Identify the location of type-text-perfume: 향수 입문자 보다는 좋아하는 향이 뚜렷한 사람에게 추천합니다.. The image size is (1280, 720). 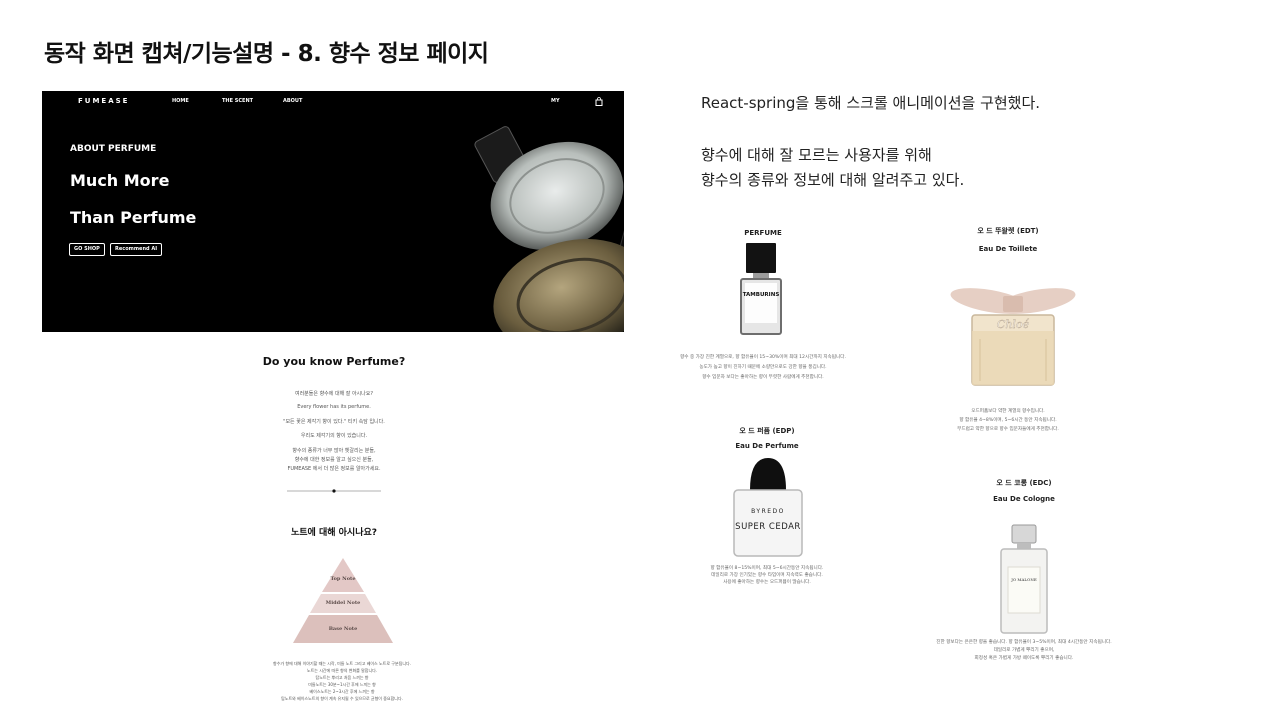
(763, 377).